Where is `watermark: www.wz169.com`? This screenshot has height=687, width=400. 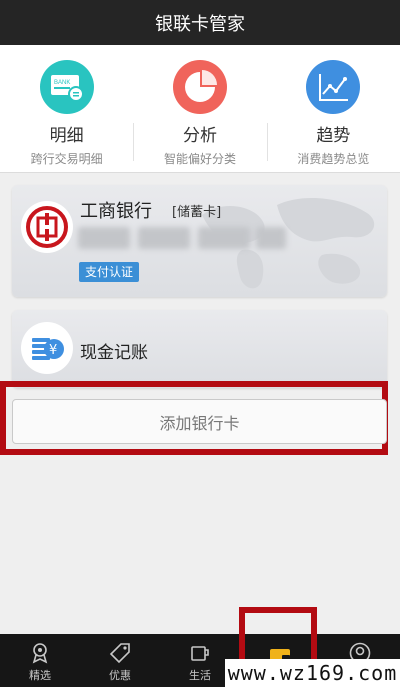 watermark: www.wz169.com is located at coordinates (312, 673).